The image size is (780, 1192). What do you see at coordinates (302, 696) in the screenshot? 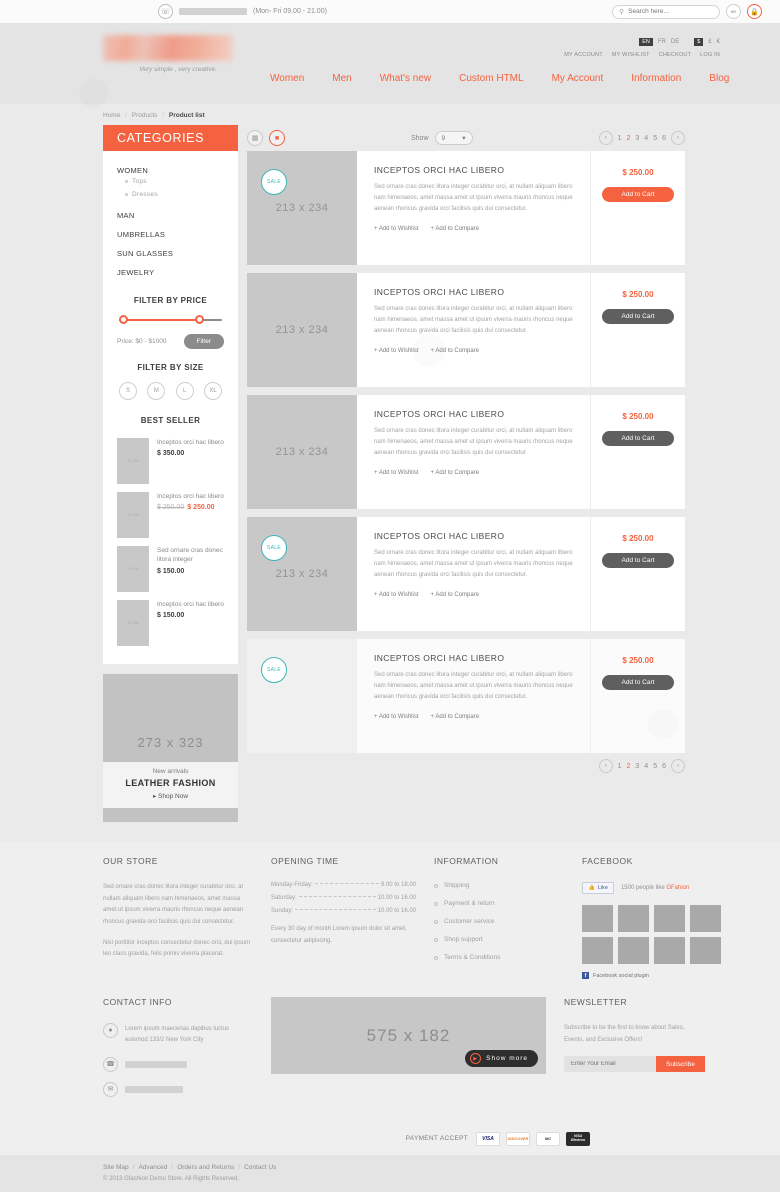
I see `product-image: SALE` at bounding box center [302, 696].